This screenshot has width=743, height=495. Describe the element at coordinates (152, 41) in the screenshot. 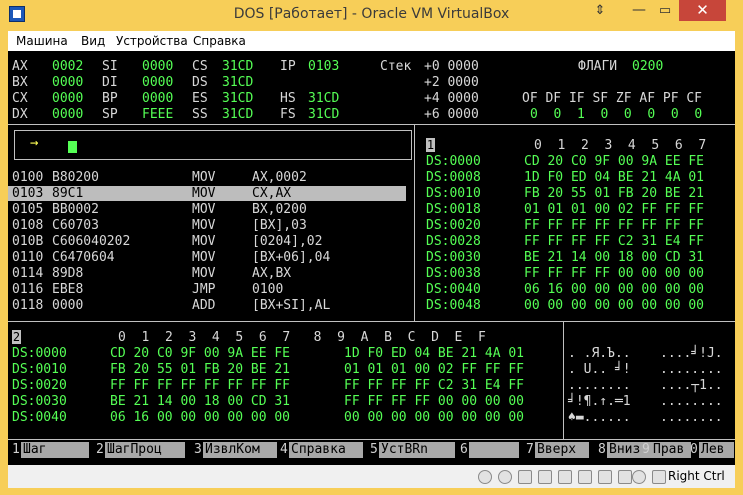

I see `menu-devices: Устройства` at that location.